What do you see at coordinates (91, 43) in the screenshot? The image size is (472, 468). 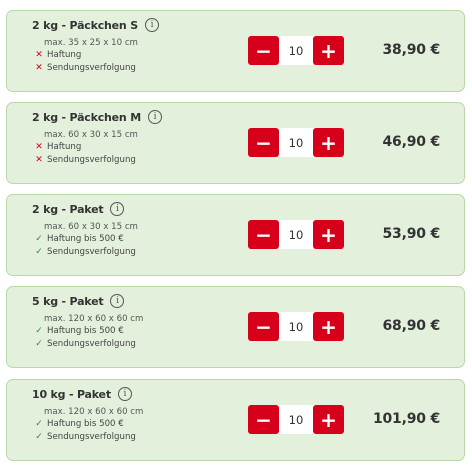 I see `product-dimensions: max. 35 x 25 x 10 cm` at bounding box center [91, 43].